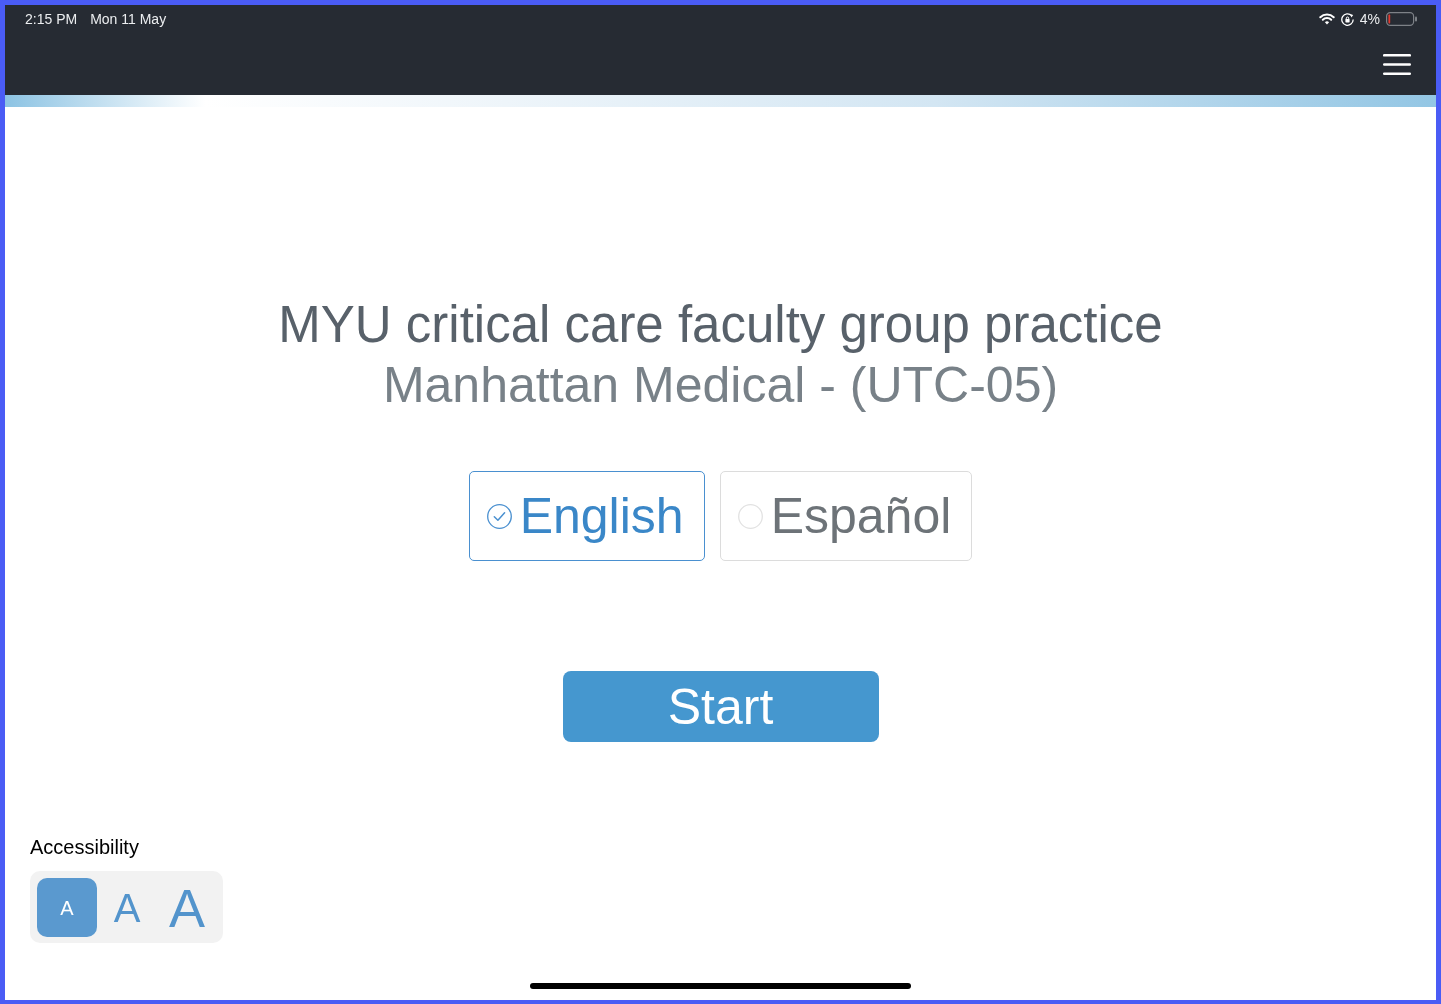 The height and width of the screenshot is (1004, 1441). I want to click on language-option: Español, so click(846, 516).